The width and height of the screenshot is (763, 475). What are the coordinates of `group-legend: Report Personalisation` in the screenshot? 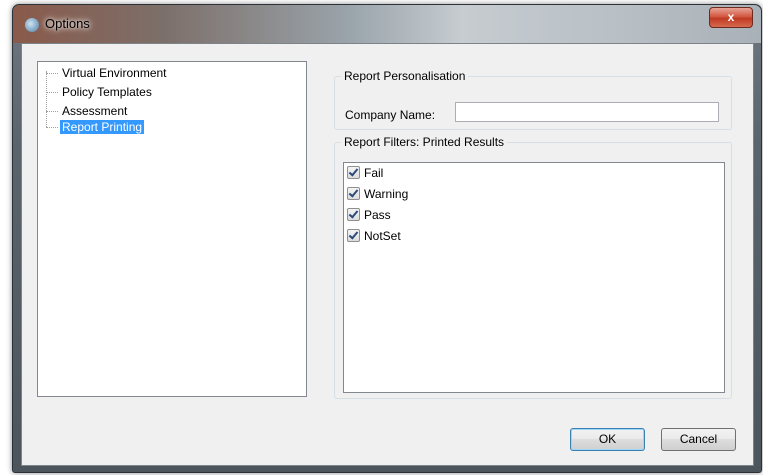 It's located at (405, 76).